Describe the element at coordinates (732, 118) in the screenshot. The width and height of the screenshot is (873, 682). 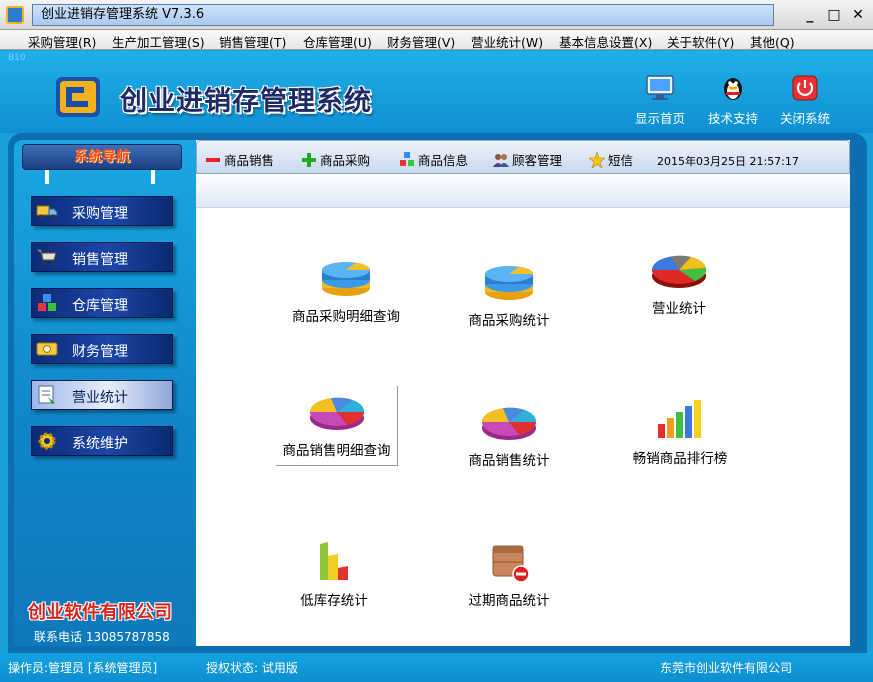
I see `support-label: 技术支持` at that location.